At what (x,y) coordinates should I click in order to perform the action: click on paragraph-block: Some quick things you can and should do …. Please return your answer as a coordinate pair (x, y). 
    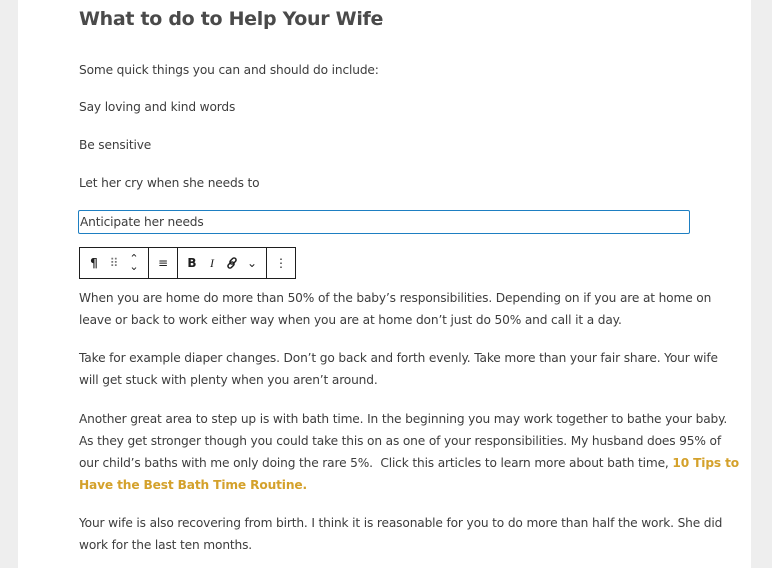
    Looking at the image, I should click on (385, 70).